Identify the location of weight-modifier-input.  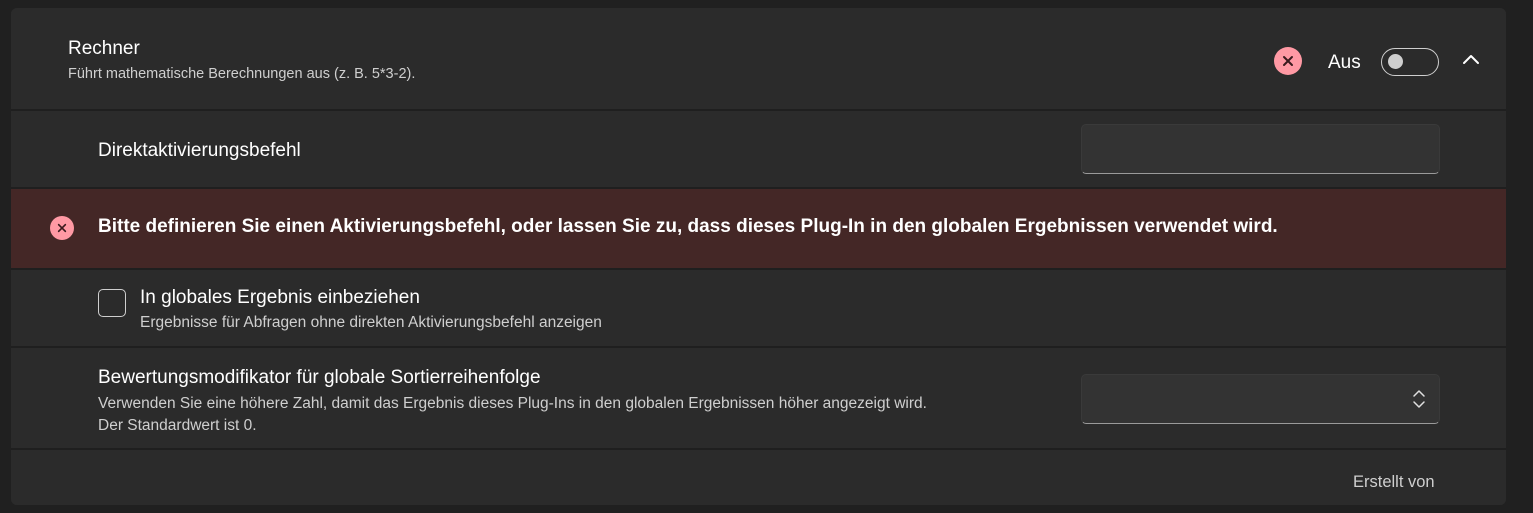
(1260, 399).